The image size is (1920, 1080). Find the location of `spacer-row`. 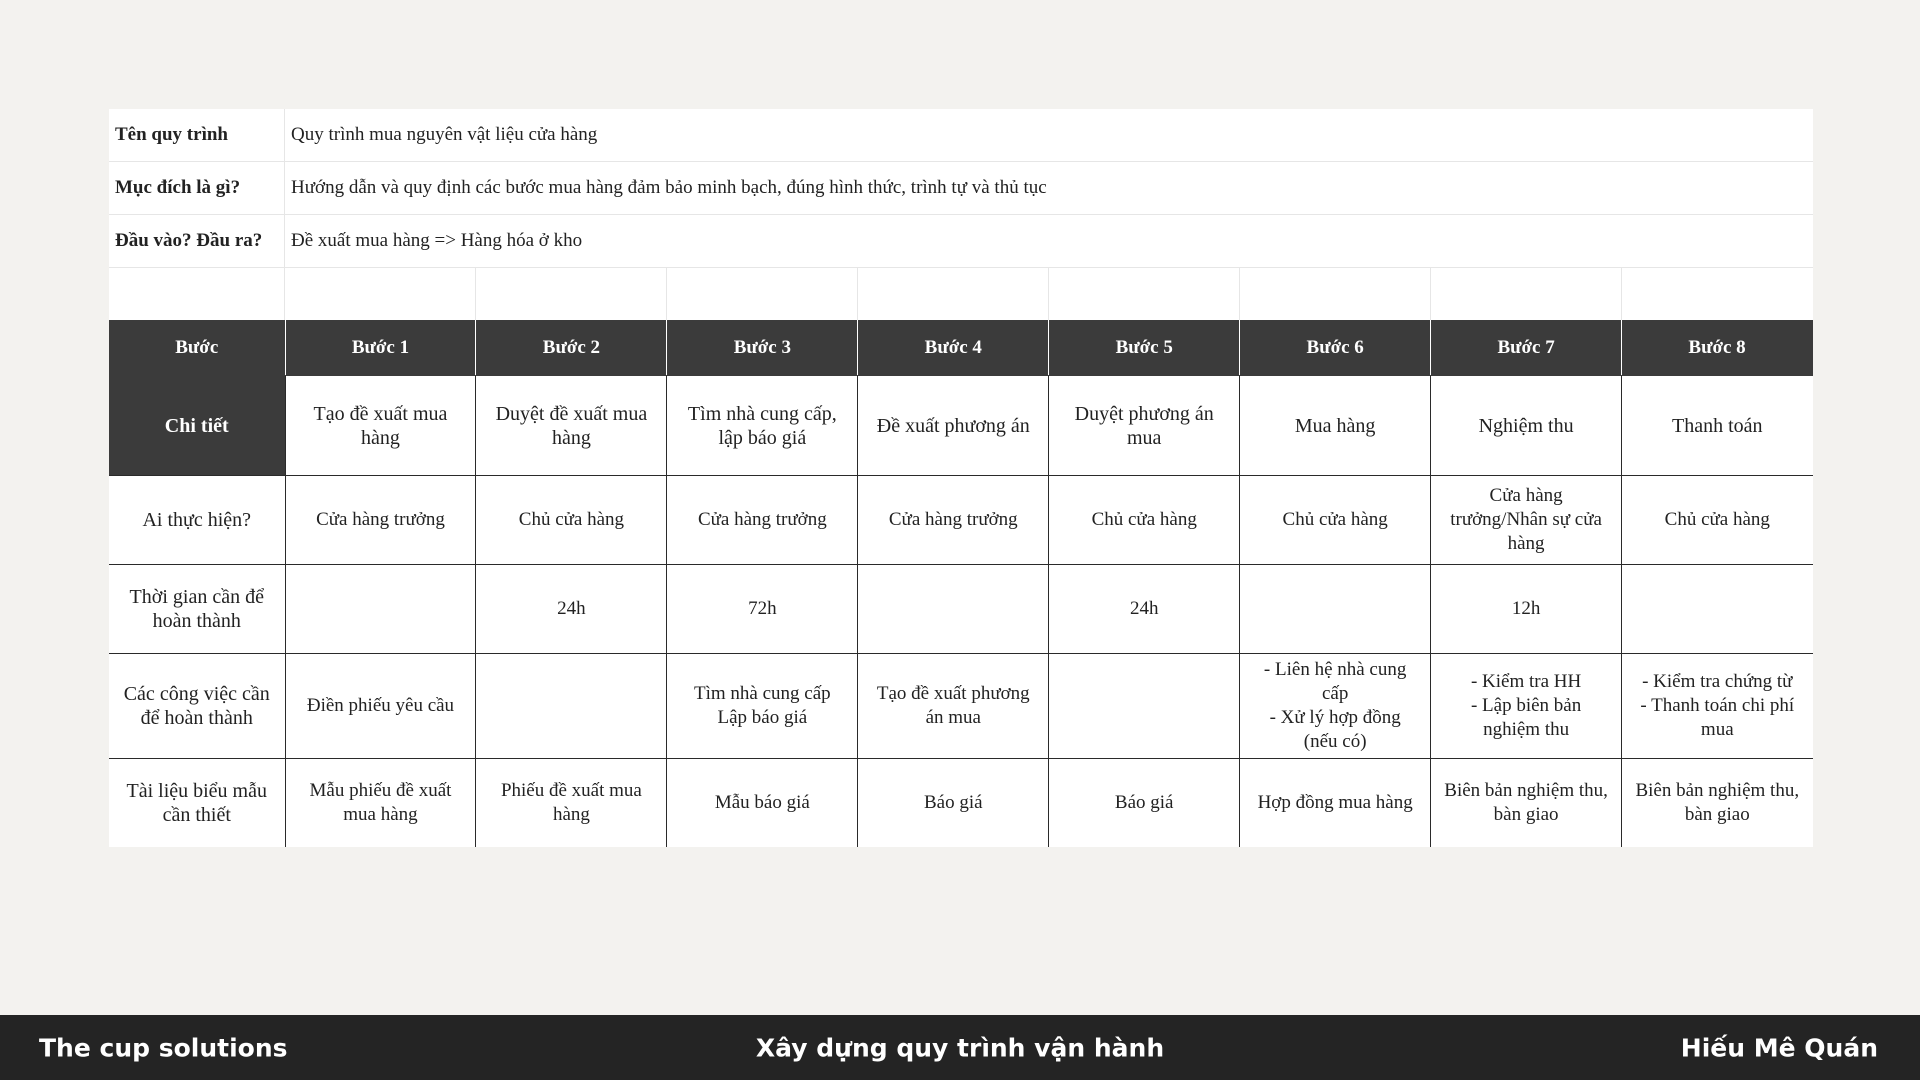

spacer-row is located at coordinates (961, 294).